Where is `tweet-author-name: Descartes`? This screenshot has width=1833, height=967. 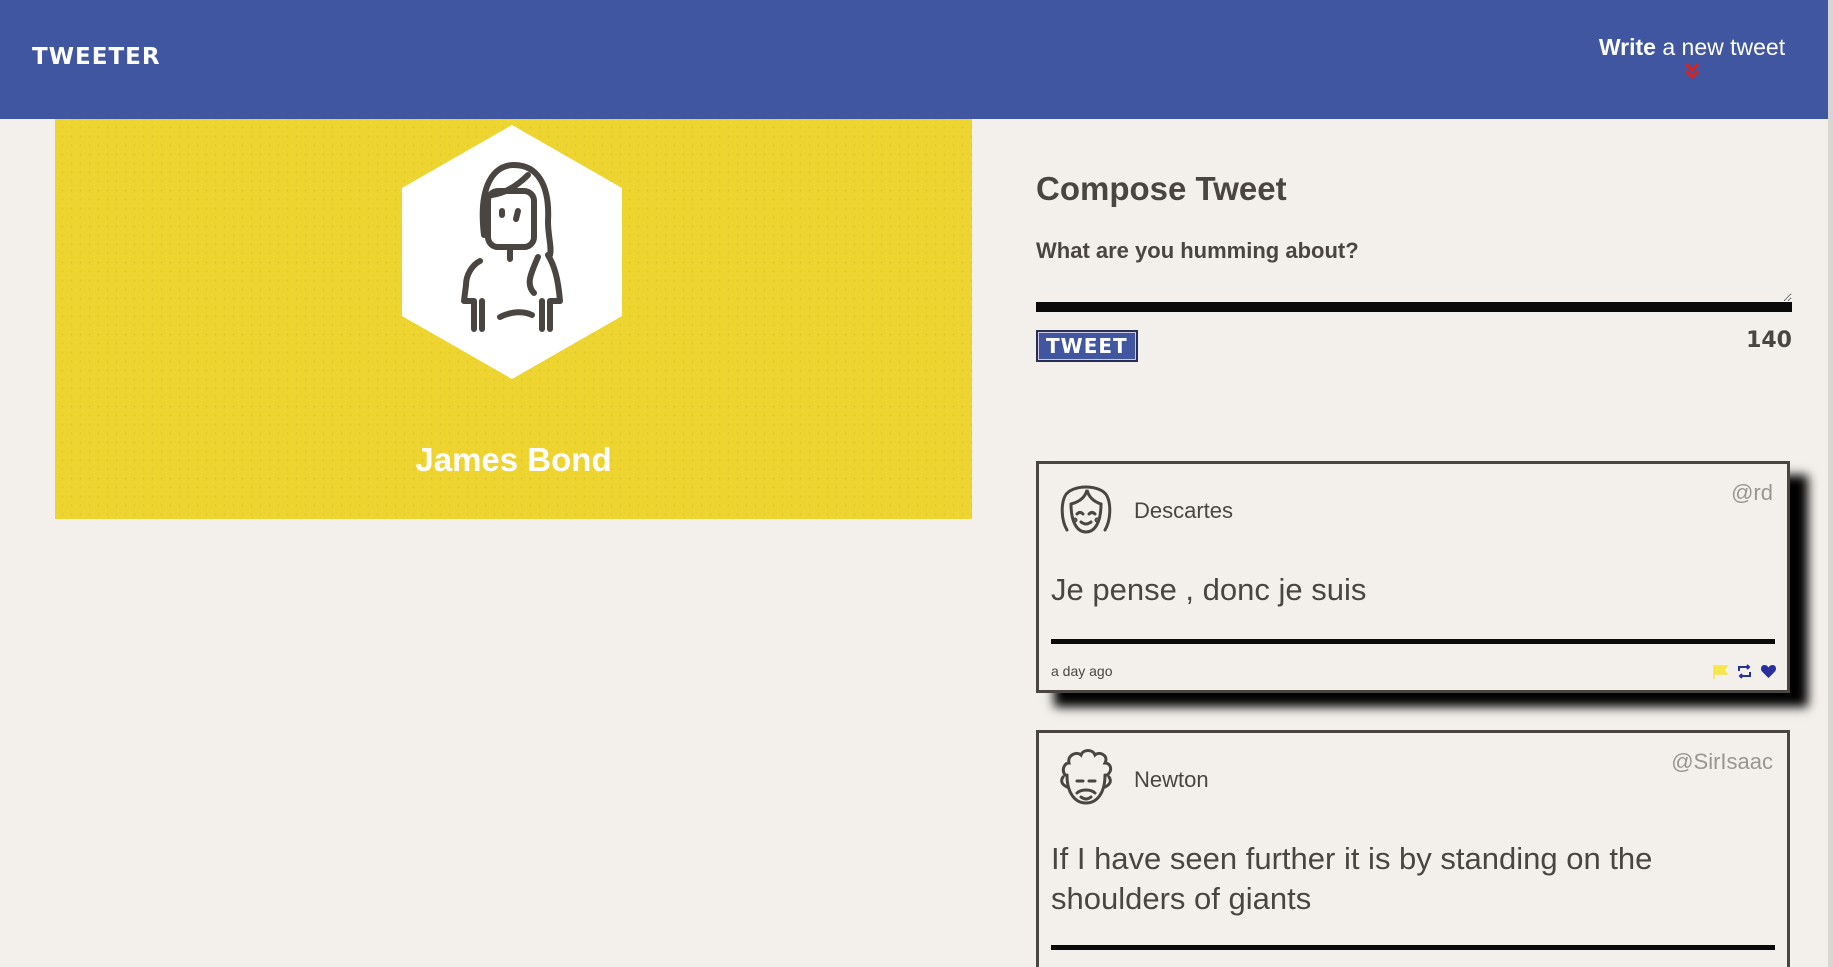
tweet-author-name: Descartes is located at coordinates (1184, 510).